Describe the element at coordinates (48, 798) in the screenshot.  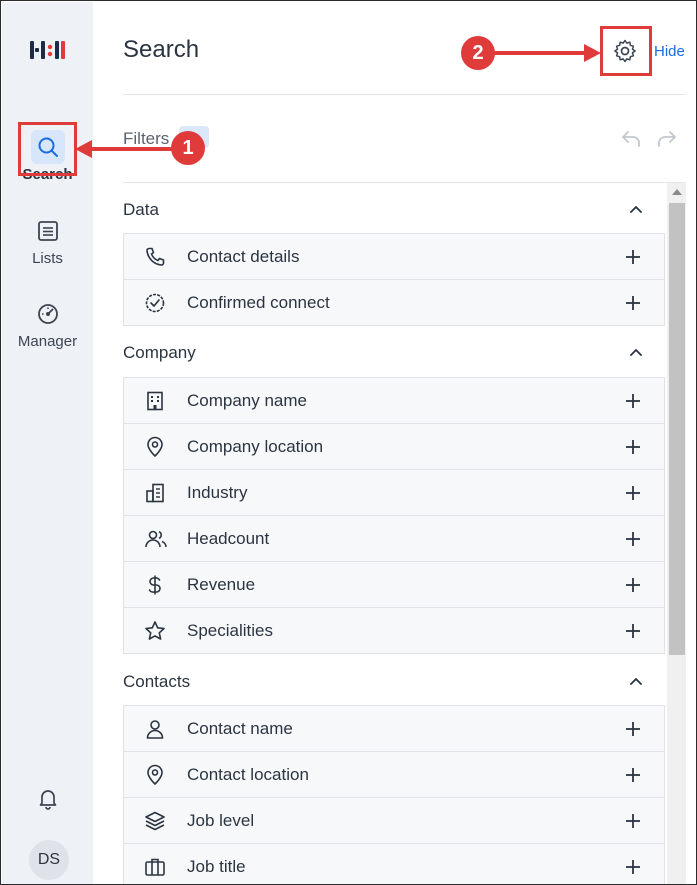
I see `bell-icon` at that location.